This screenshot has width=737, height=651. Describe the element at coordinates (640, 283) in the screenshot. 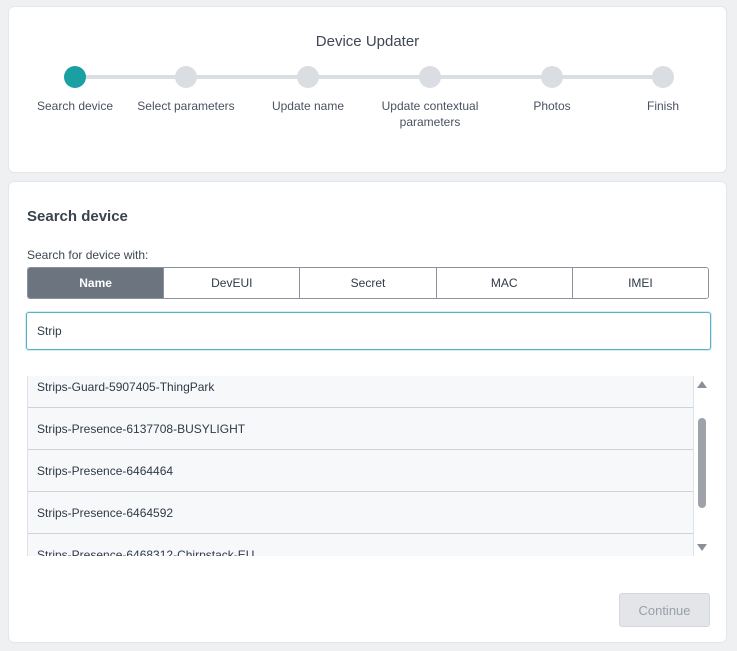

I see `search-mode-imei: IMEI` at that location.